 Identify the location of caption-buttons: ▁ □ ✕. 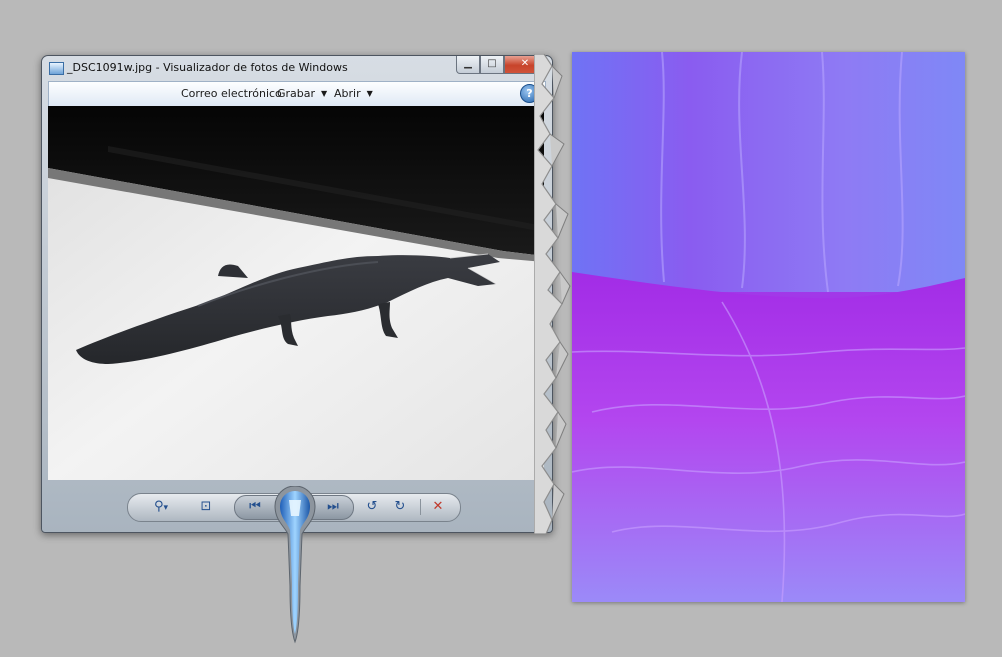
(501, 65).